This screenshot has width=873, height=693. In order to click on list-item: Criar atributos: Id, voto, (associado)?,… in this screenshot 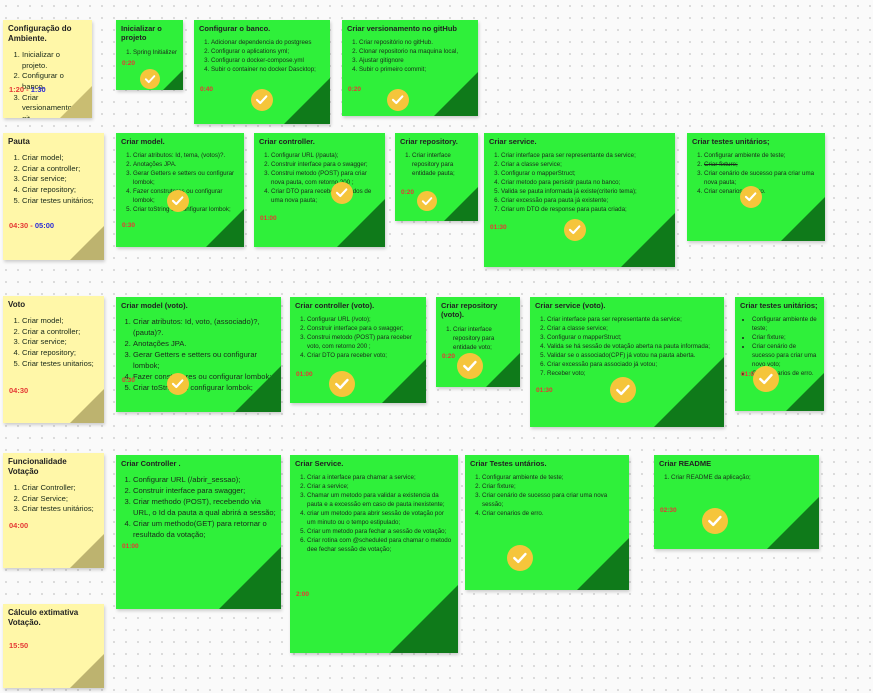, I will do `click(204, 327)`.